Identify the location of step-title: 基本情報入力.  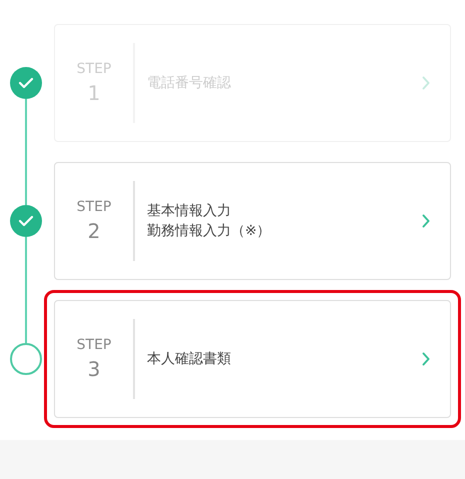
(189, 211).